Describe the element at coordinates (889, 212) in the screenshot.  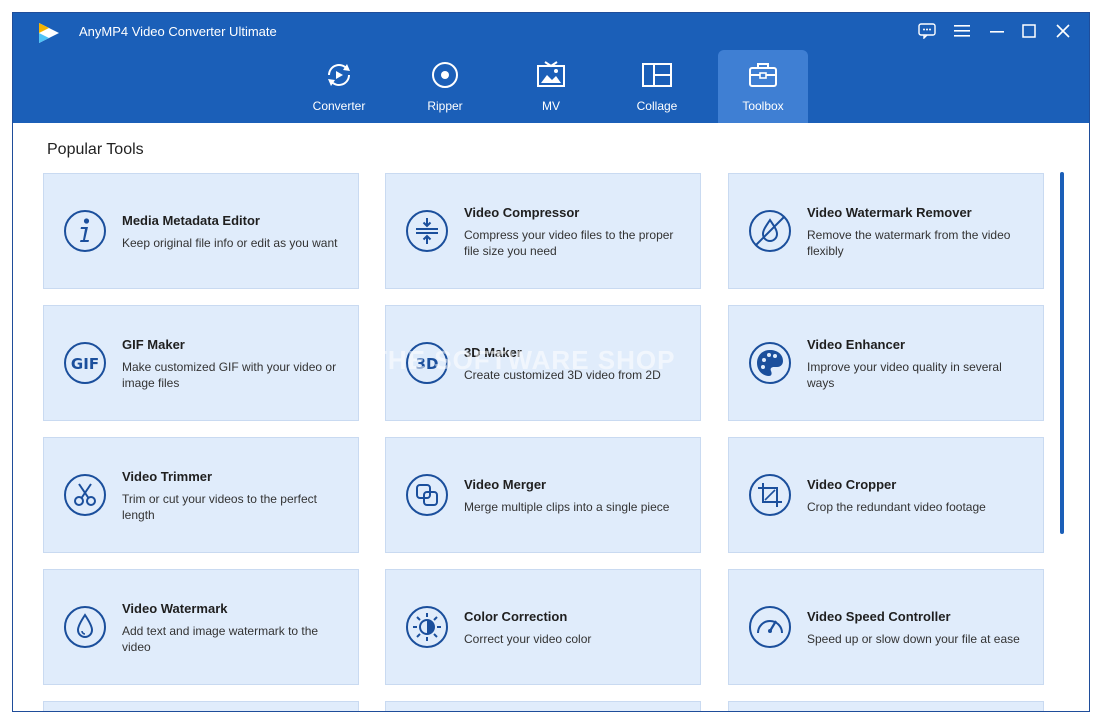
I see `tool-title: Video Watermark Remover` at that location.